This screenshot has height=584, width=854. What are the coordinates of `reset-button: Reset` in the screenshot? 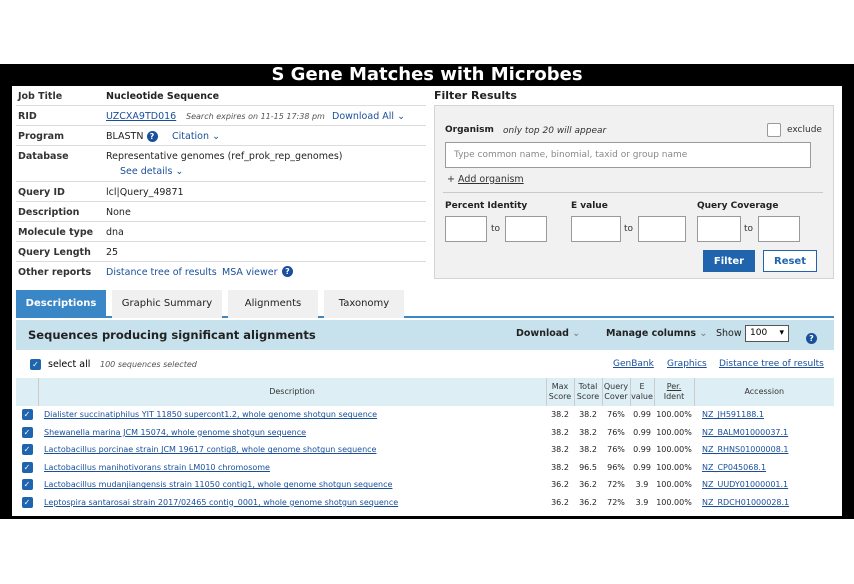 It's located at (790, 261).